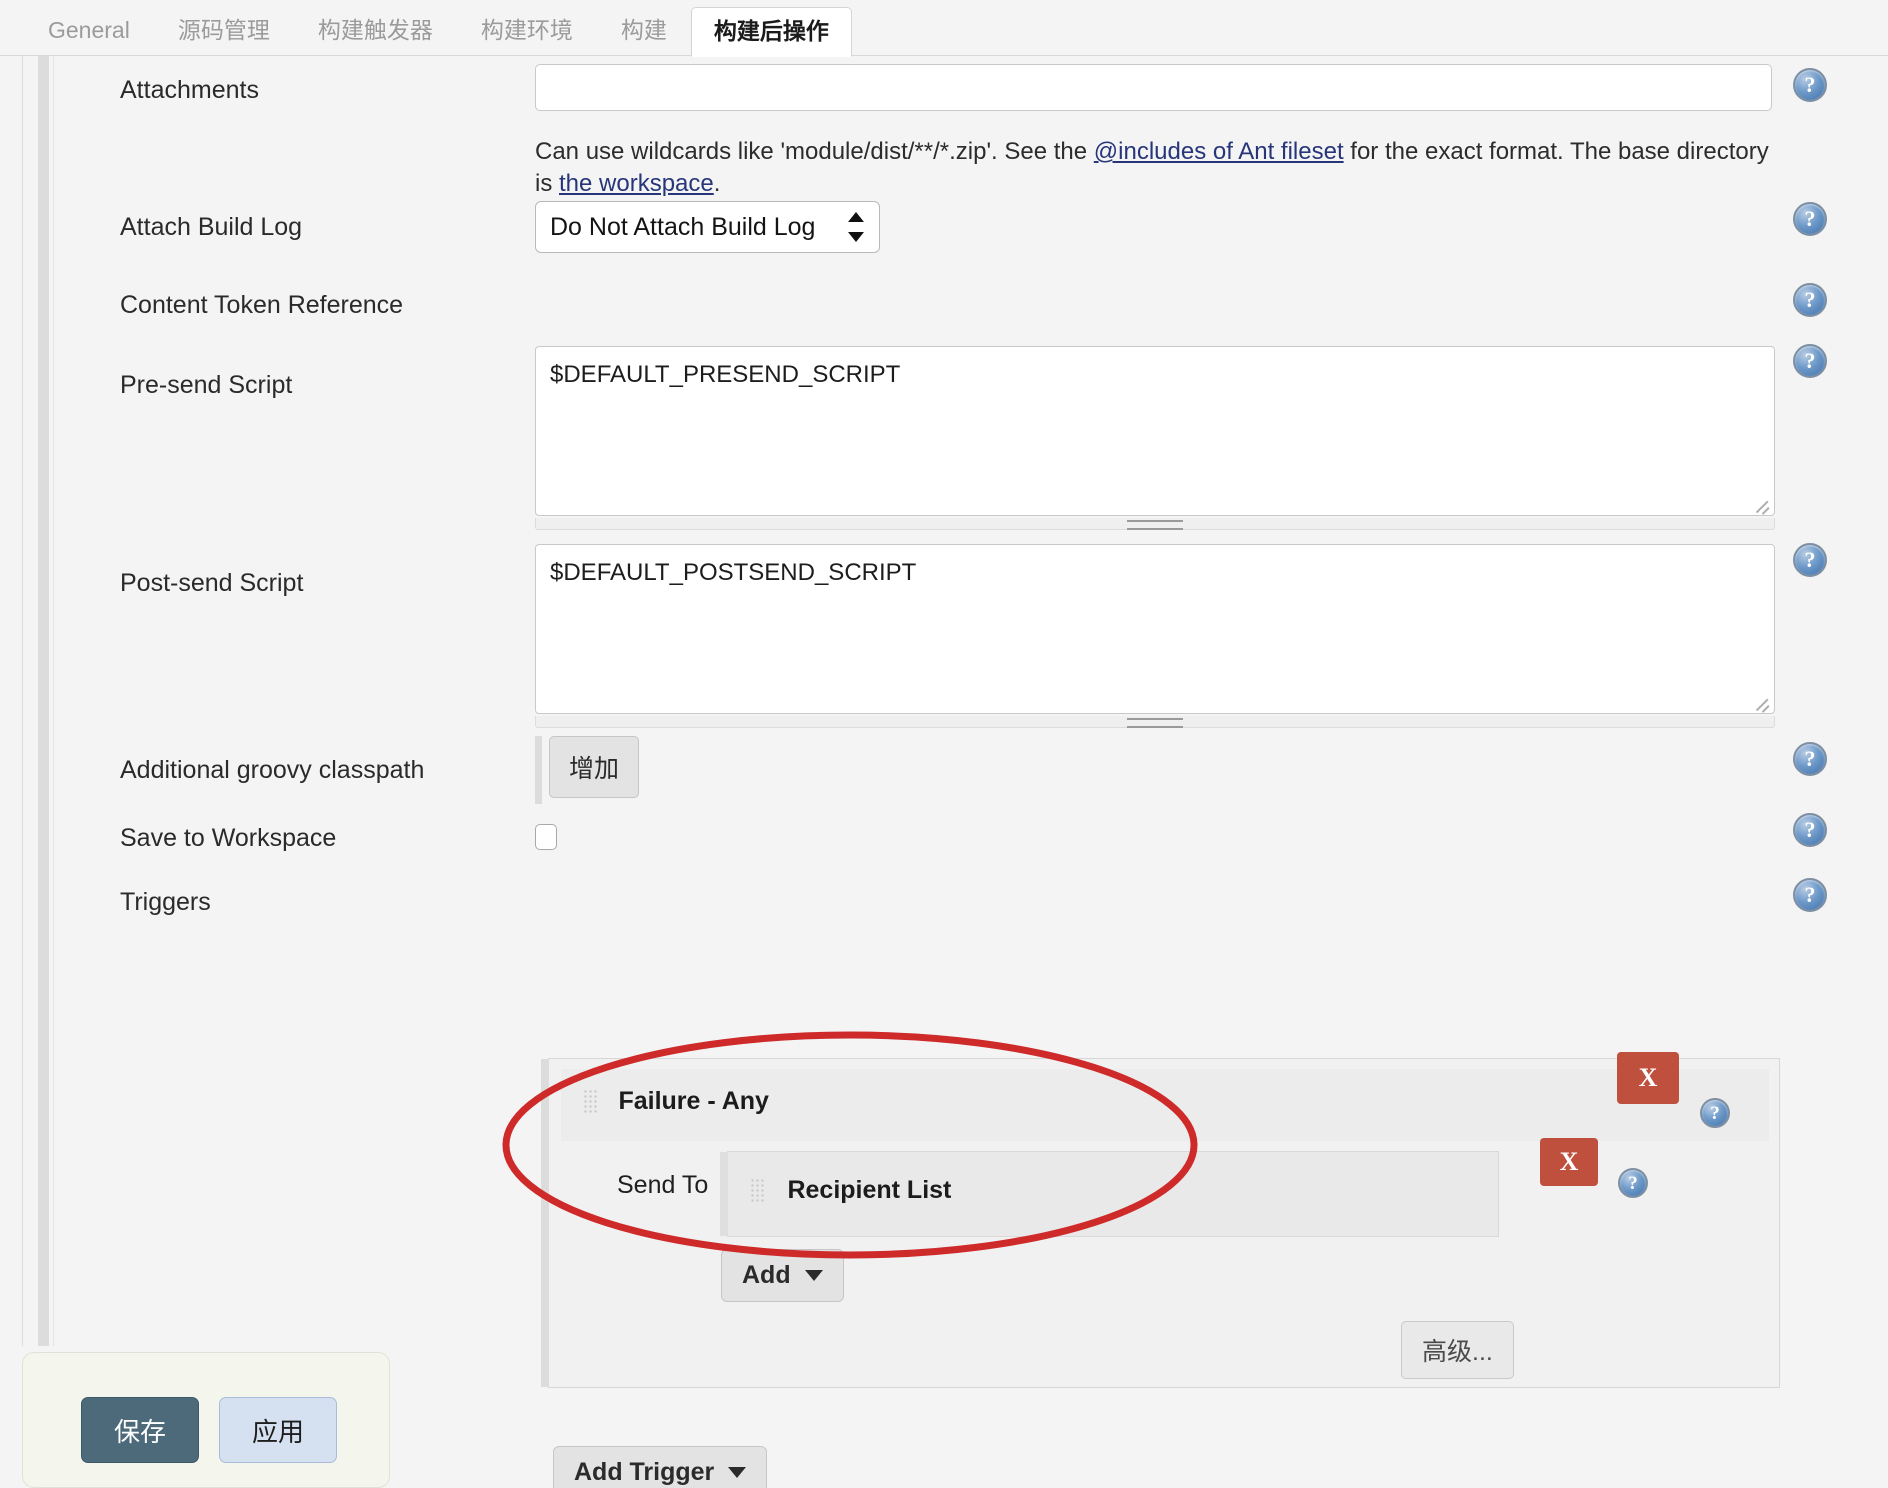 This screenshot has height=1488, width=1888. I want to click on label-attach-build-log: Attach Build Log, so click(211, 227).